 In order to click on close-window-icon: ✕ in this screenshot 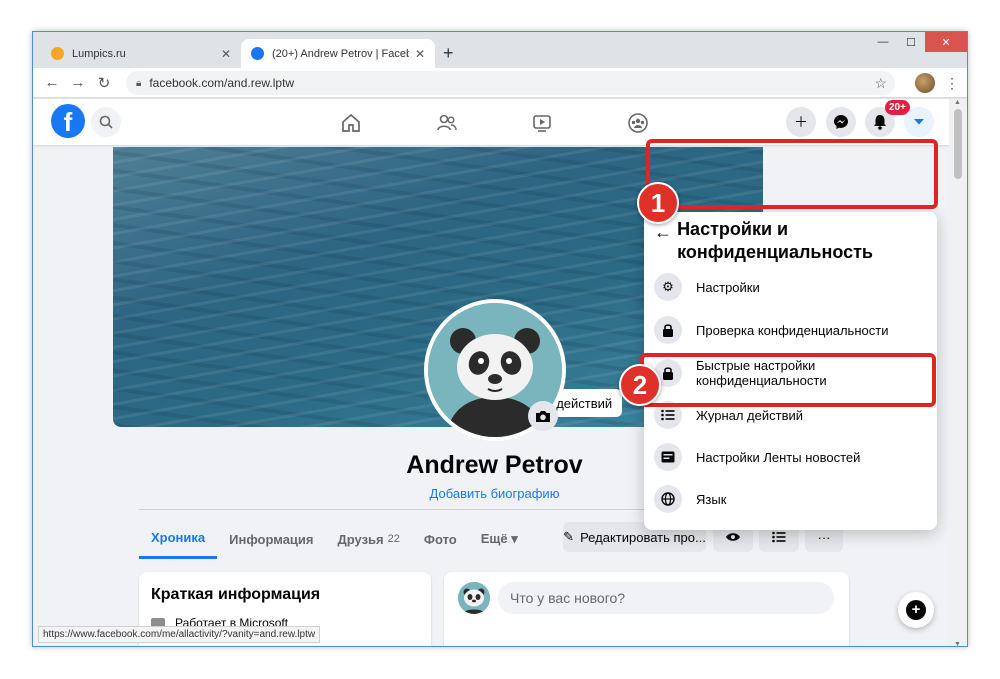, I will do `click(946, 42)`.